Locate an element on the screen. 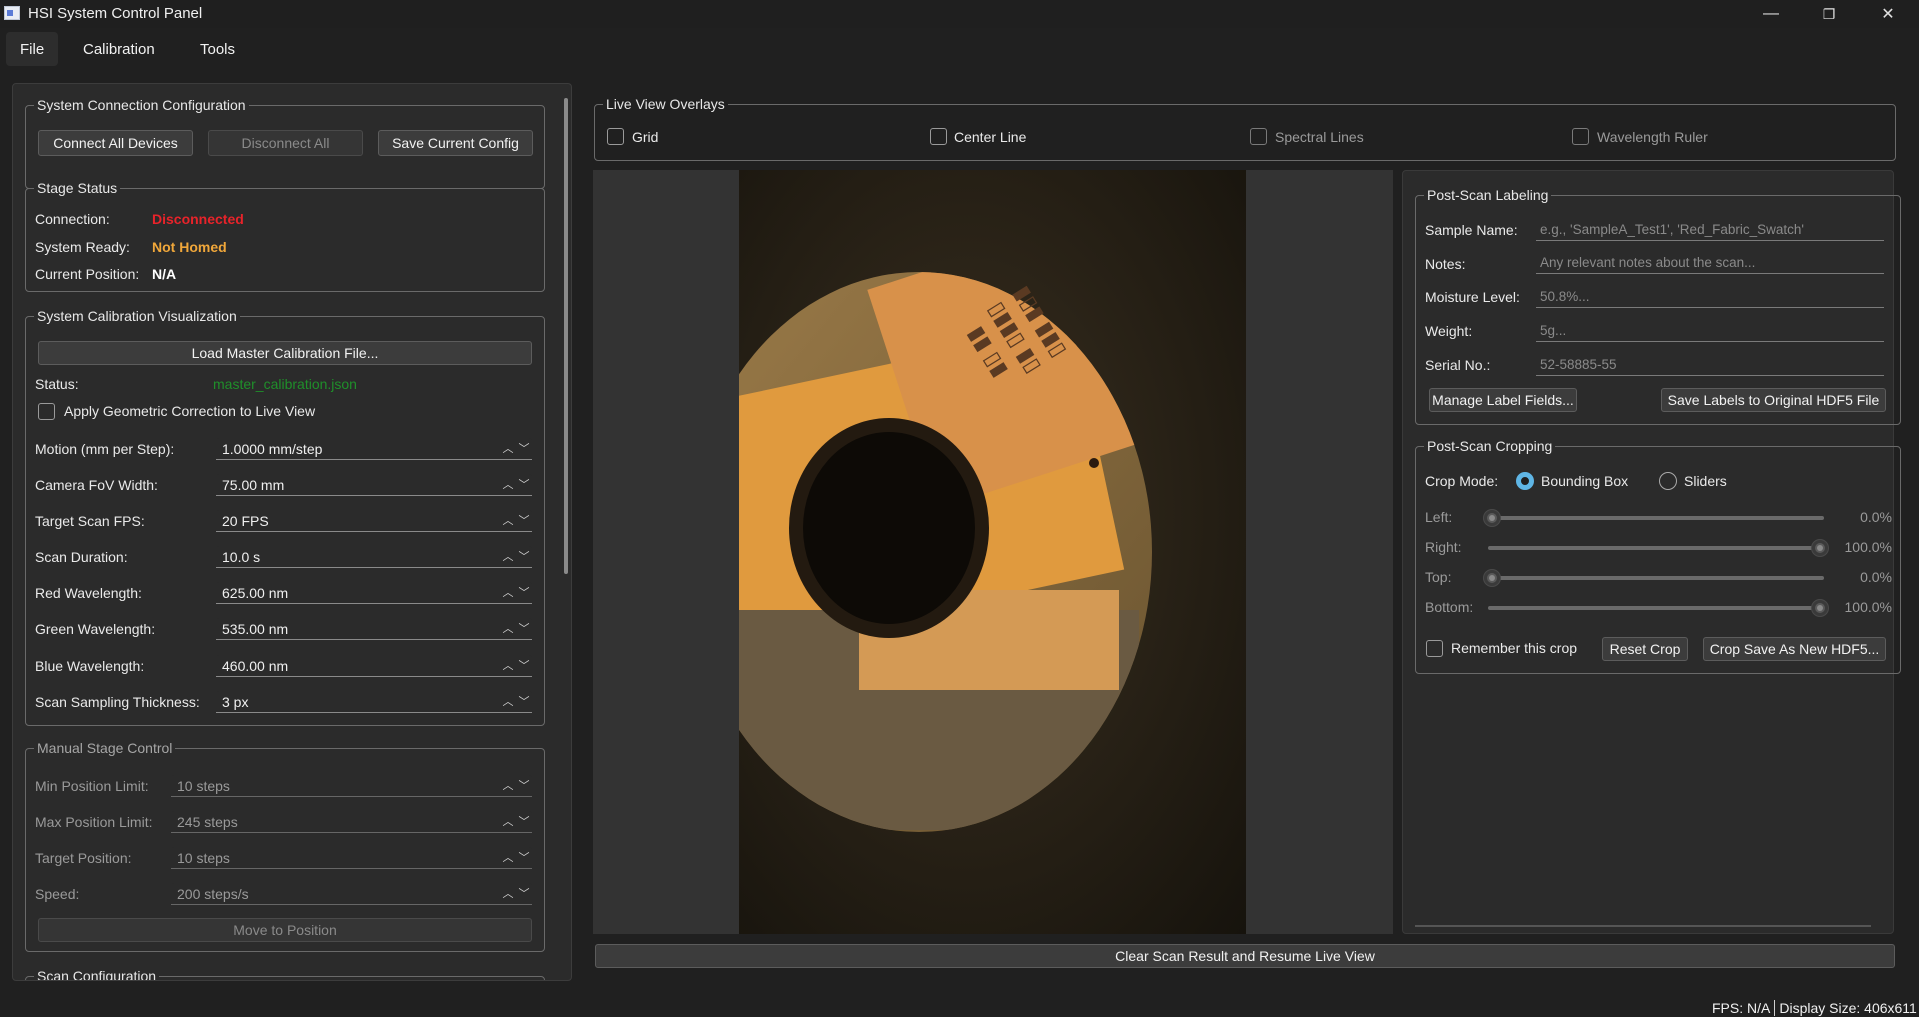  scan-fps-spinbox: 20 FPS ︿ ﹀ is located at coordinates (374, 521).